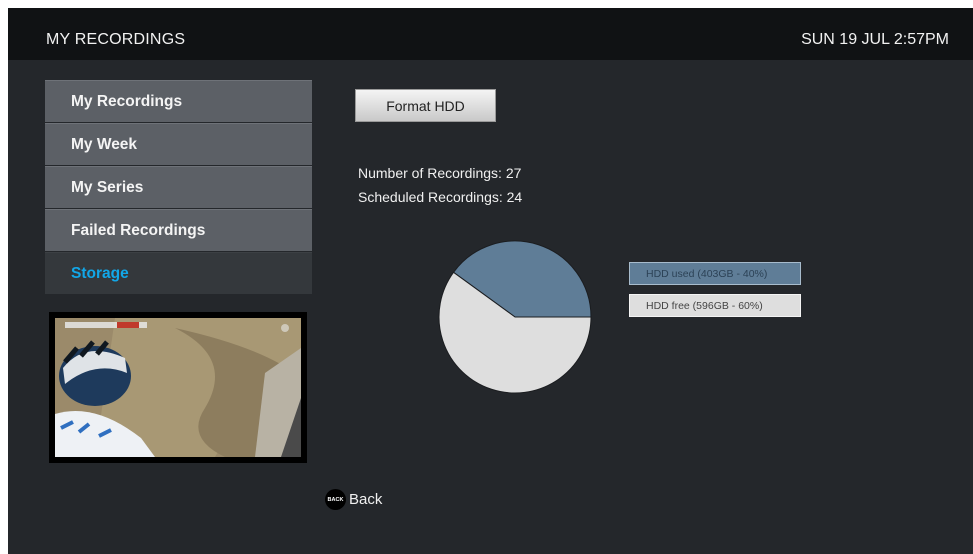  Describe the element at coordinates (104, 144) in the screenshot. I see `menu-item-label: My Week` at that location.